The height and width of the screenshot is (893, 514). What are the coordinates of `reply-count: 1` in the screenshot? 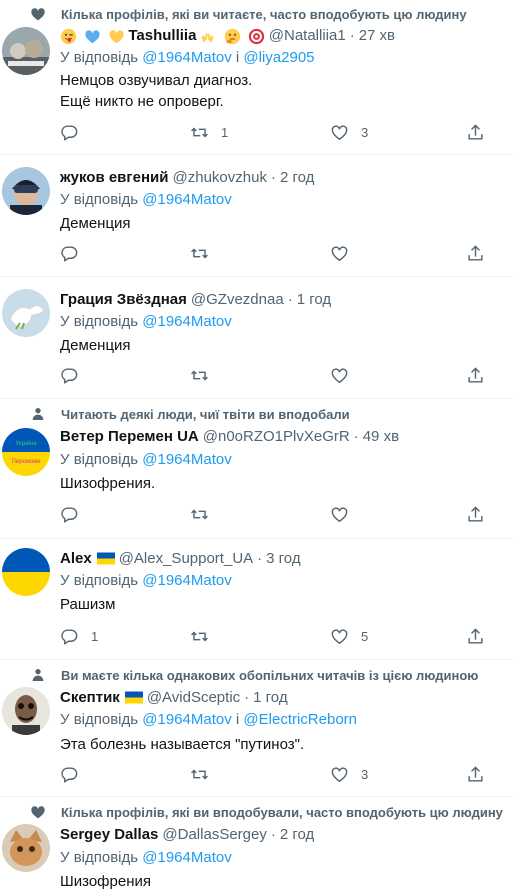 It's located at (95, 636).